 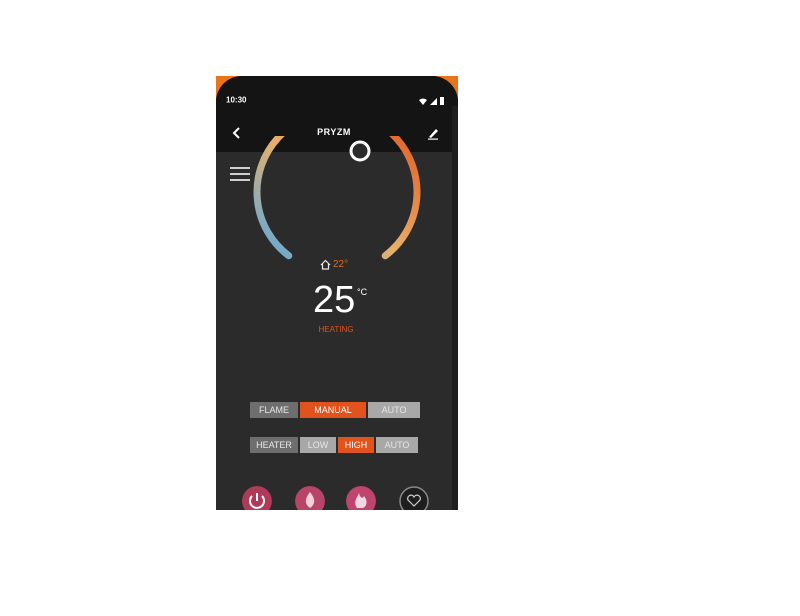 What do you see at coordinates (337, 198) in the screenshot?
I see `temperature-arc` at bounding box center [337, 198].